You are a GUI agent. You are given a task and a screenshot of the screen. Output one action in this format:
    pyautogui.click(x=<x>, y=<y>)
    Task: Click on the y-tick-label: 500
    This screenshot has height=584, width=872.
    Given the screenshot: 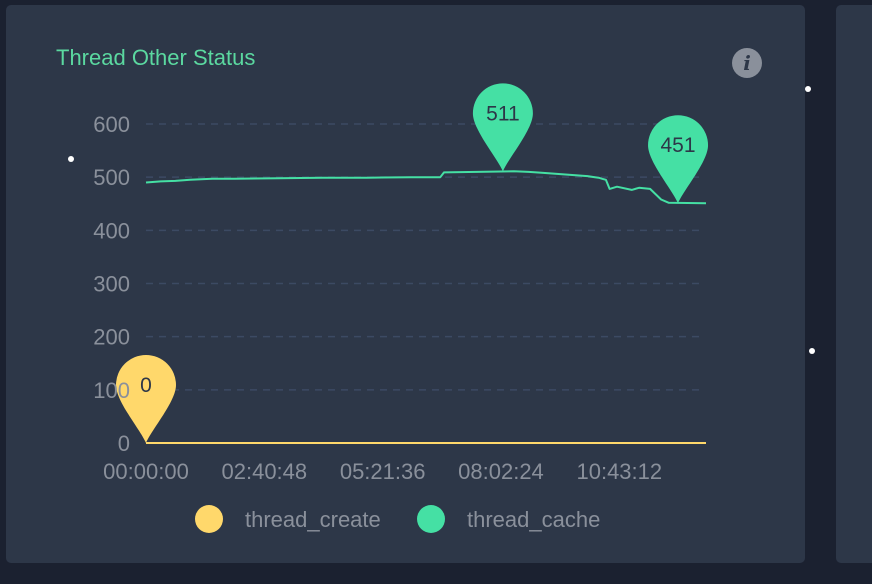 What is the action you would take?
    pyautogui.click(x=111, y=177)
    